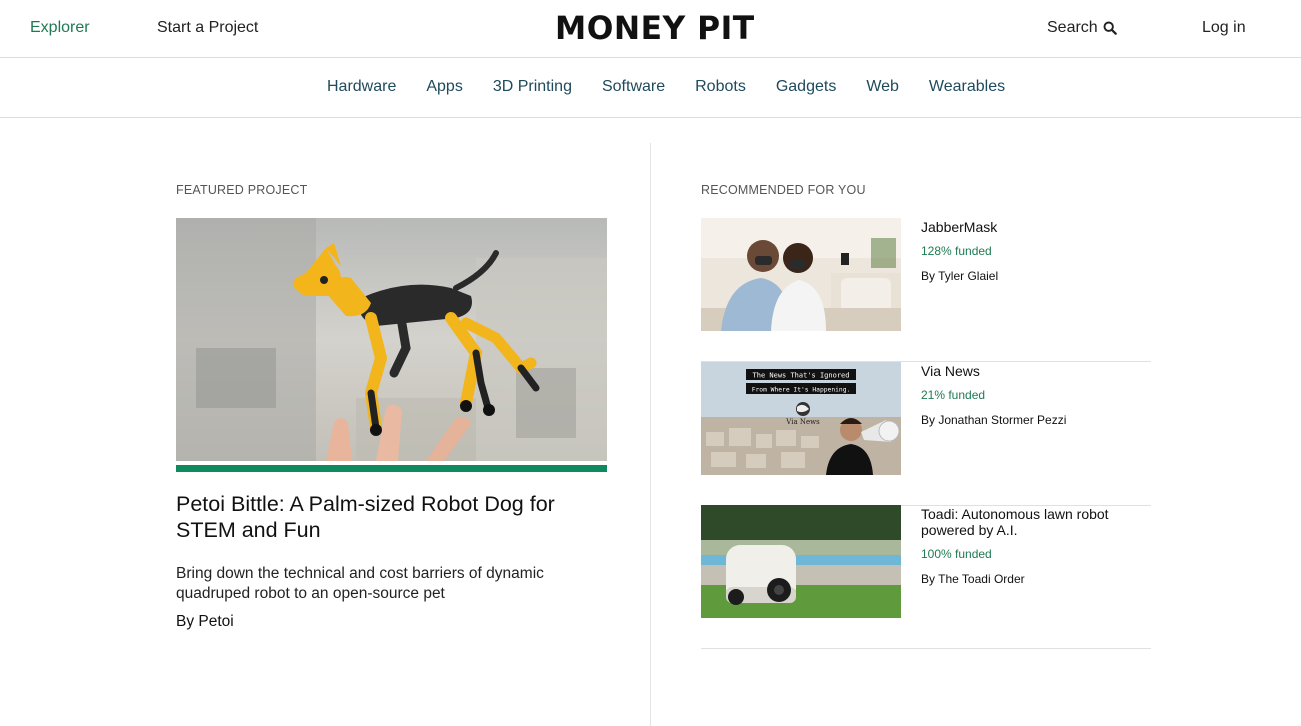 The height and width of the screenshot is (726, 1301). I want to click on recommended-item-title: Via News, so click(1036, 371).